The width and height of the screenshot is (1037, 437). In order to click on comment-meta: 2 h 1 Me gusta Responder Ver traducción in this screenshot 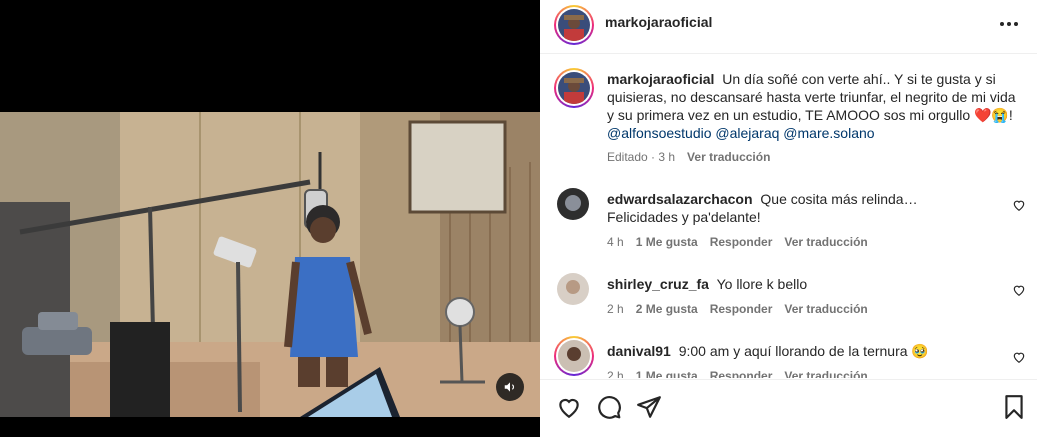, I will do `click(737, 373)`.